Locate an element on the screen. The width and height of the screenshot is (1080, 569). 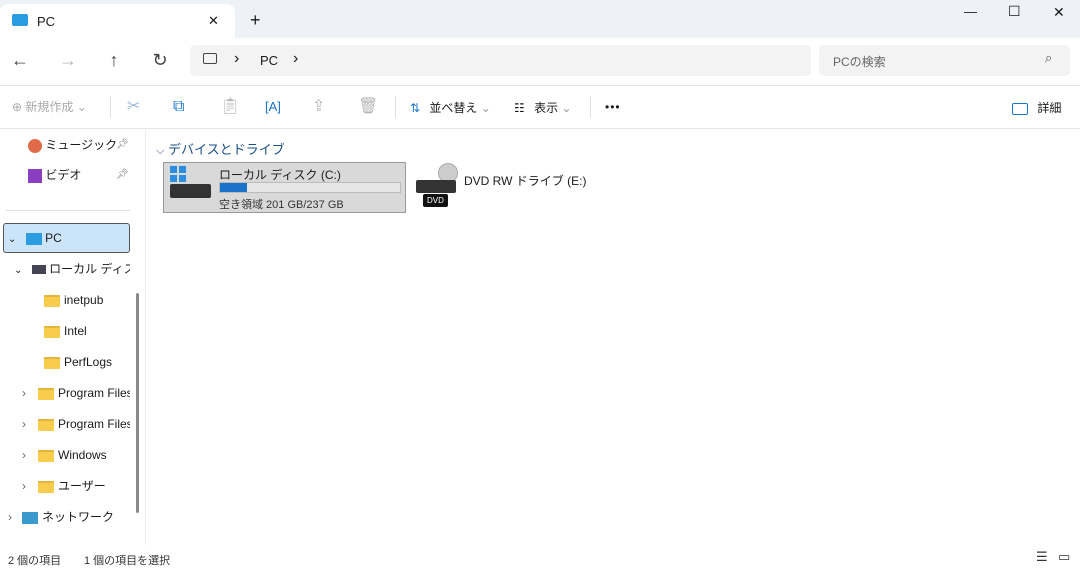
back-button: ← is located at coordinates (20, 60).